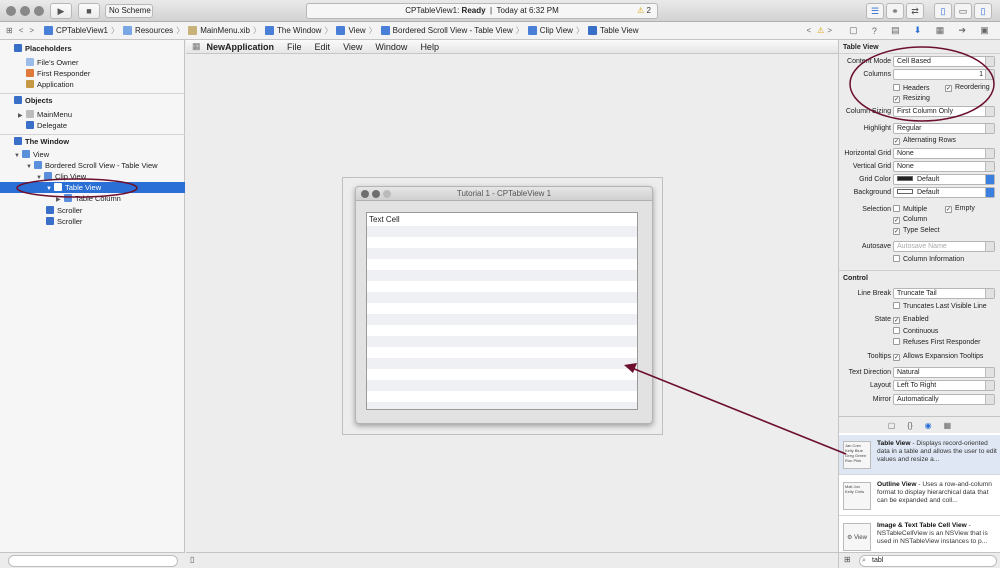 The width and height of the screenshot is (1000, 568). Describe the element at coordinates (963, 11) in the screenshot. I see `toggle-debug-button: ▭` at that location.